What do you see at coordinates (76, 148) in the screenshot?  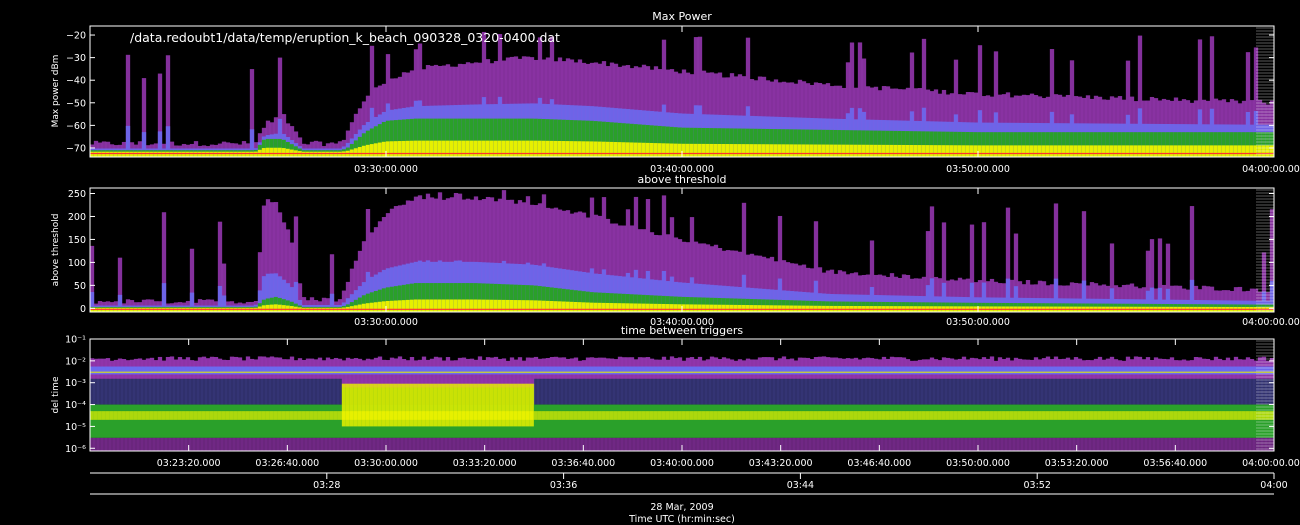 I see `y-tick-label: −70` at bounding box center [76, 148].